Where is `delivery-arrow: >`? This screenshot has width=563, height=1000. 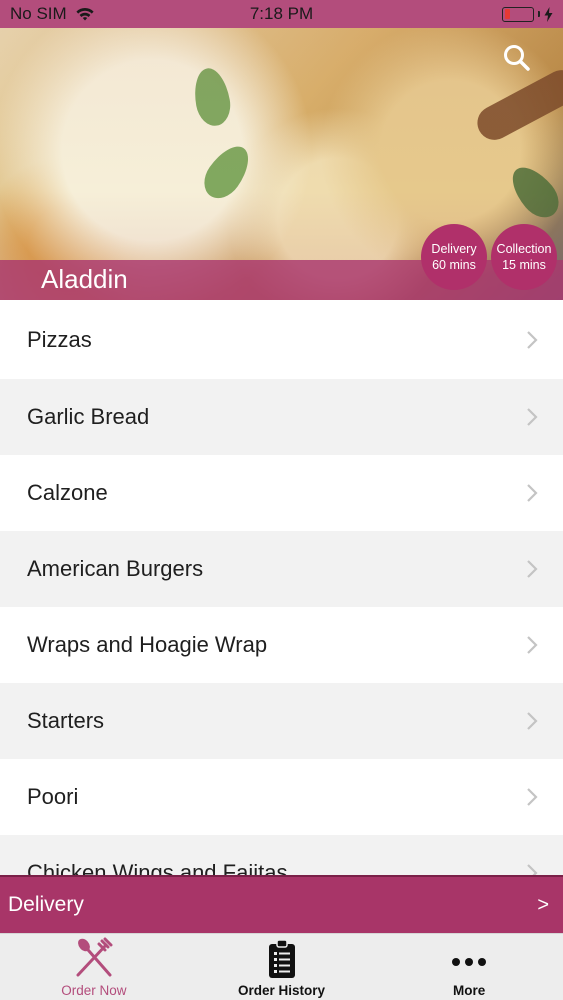
delivery-arrow: > is located at coordinates (543, 904).